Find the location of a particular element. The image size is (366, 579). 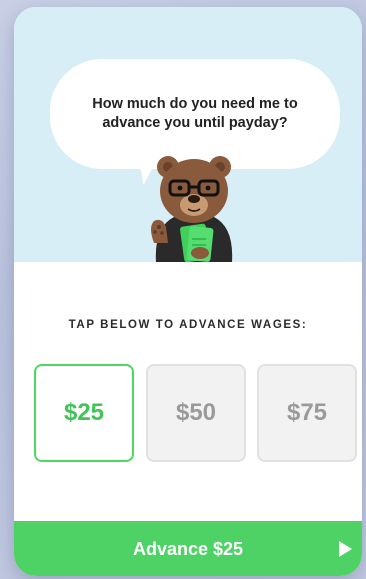

speech-bubble-line-1: How much do you need me to is located at coordinates (195, 104).